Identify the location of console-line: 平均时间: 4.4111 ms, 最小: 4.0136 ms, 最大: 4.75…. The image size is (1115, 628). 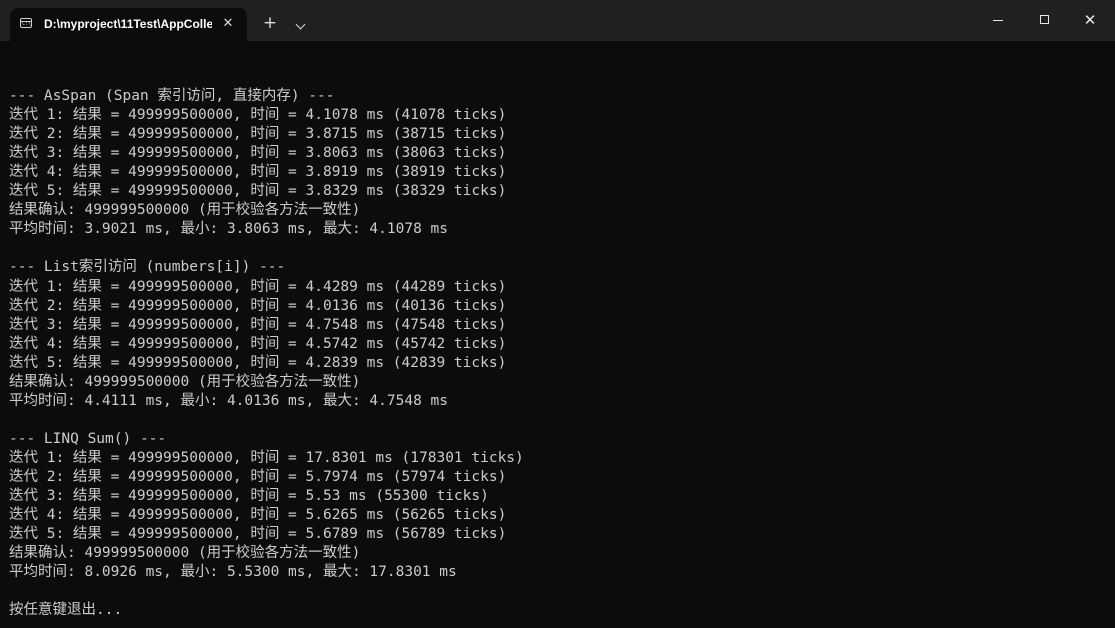
(228, 400).